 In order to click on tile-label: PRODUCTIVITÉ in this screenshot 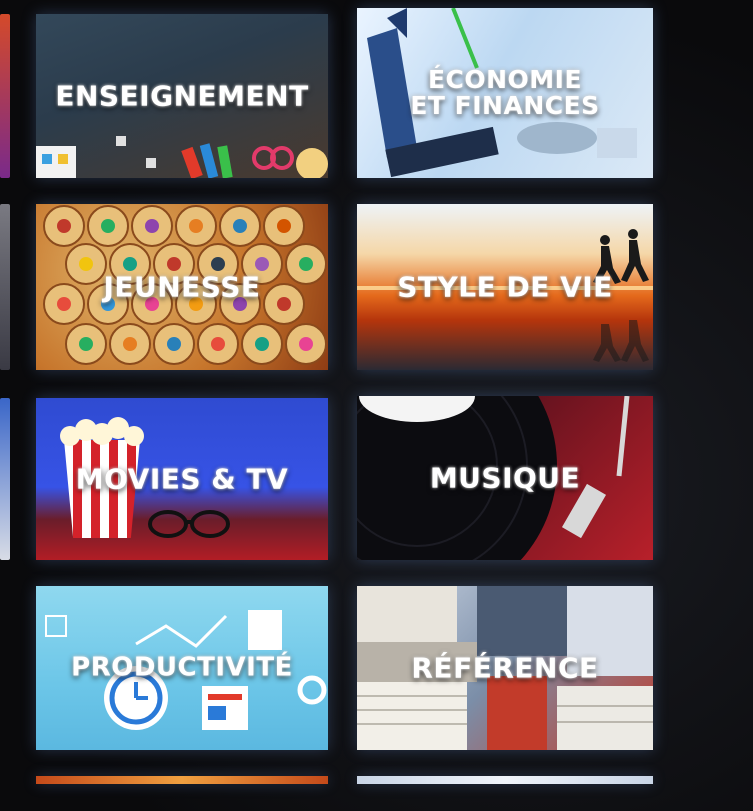, I will do `click(182, 667)`.